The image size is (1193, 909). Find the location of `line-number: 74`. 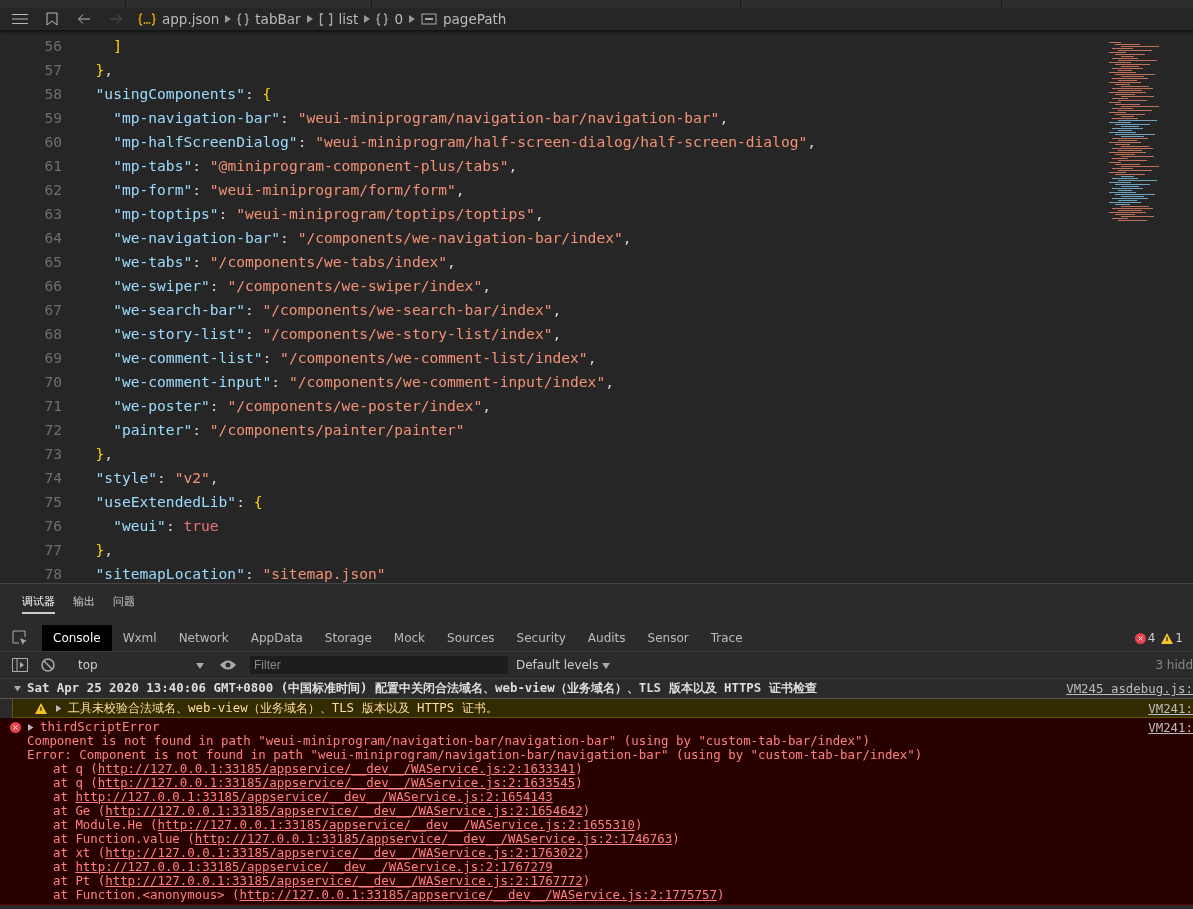

line-number: 74 is located at coordinates (52, 478).